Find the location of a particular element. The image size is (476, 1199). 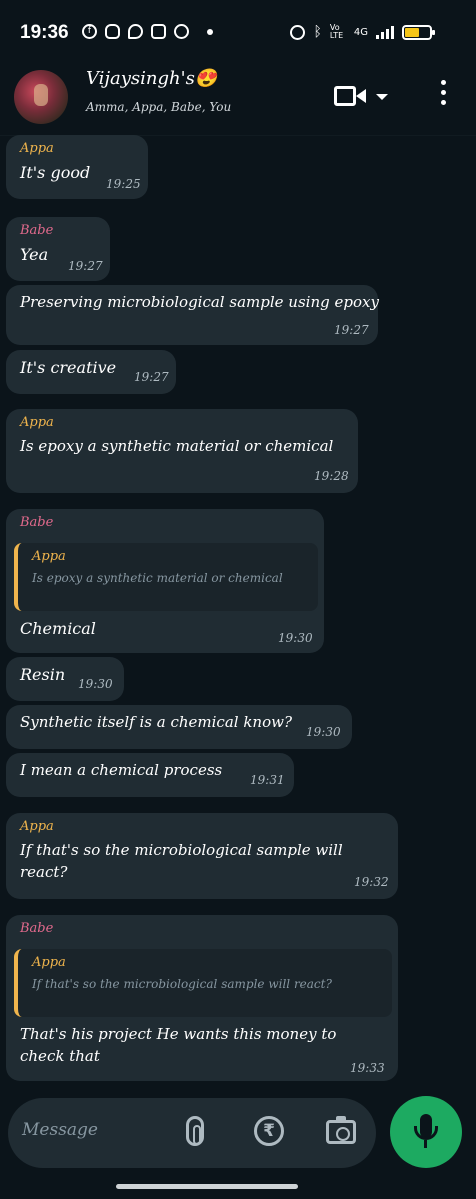

notification-icons: f is located at coordinates (147, 31).